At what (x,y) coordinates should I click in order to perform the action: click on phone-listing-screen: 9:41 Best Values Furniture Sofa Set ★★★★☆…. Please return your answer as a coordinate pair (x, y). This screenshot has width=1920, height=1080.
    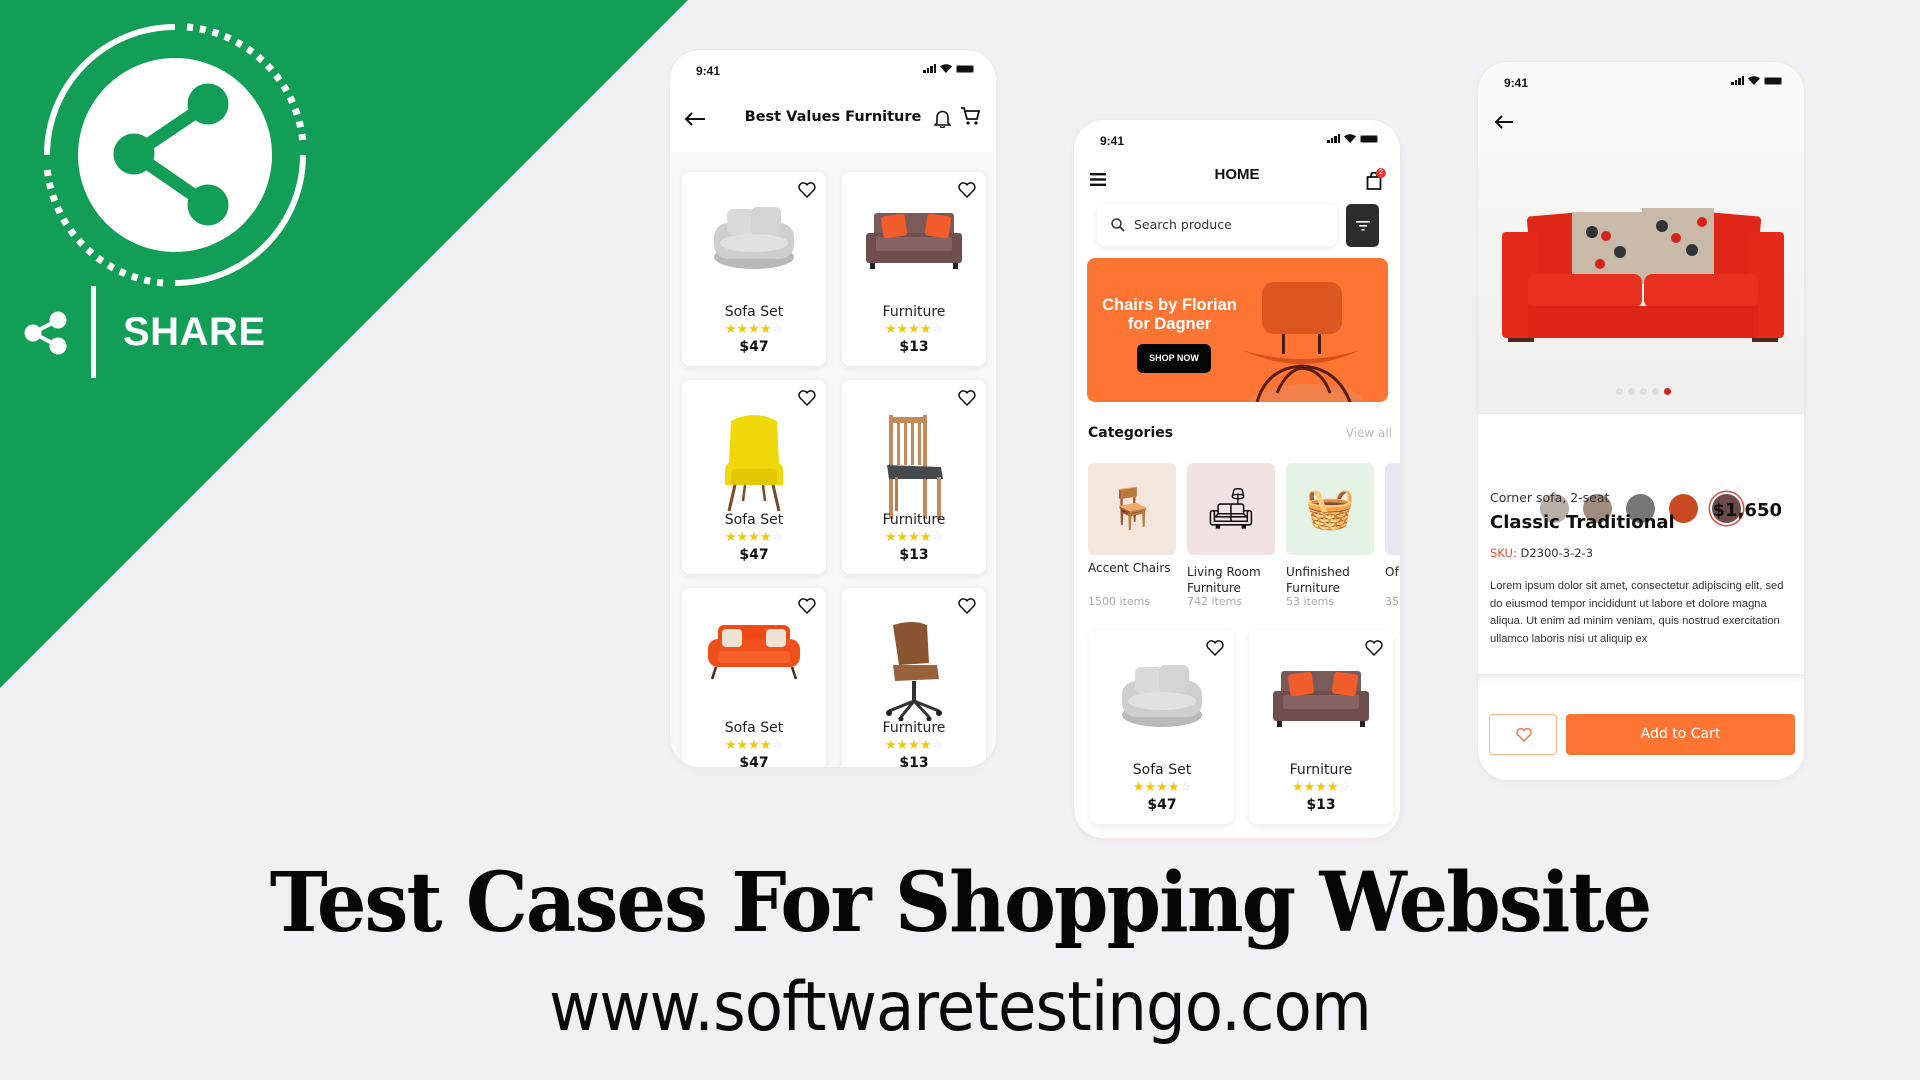
    Looking at the image, I should click on (833, 408).